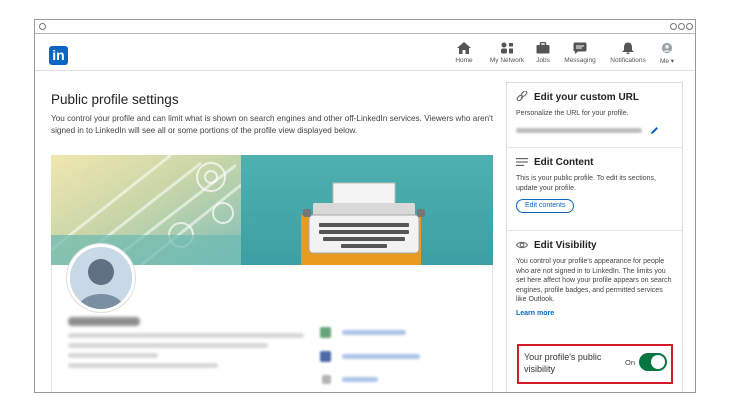 The image size is (730, 414). What do you see at coordinates (628, 48) in the screenshot?
I see `bell-icon` at bounding box center [628, 48].